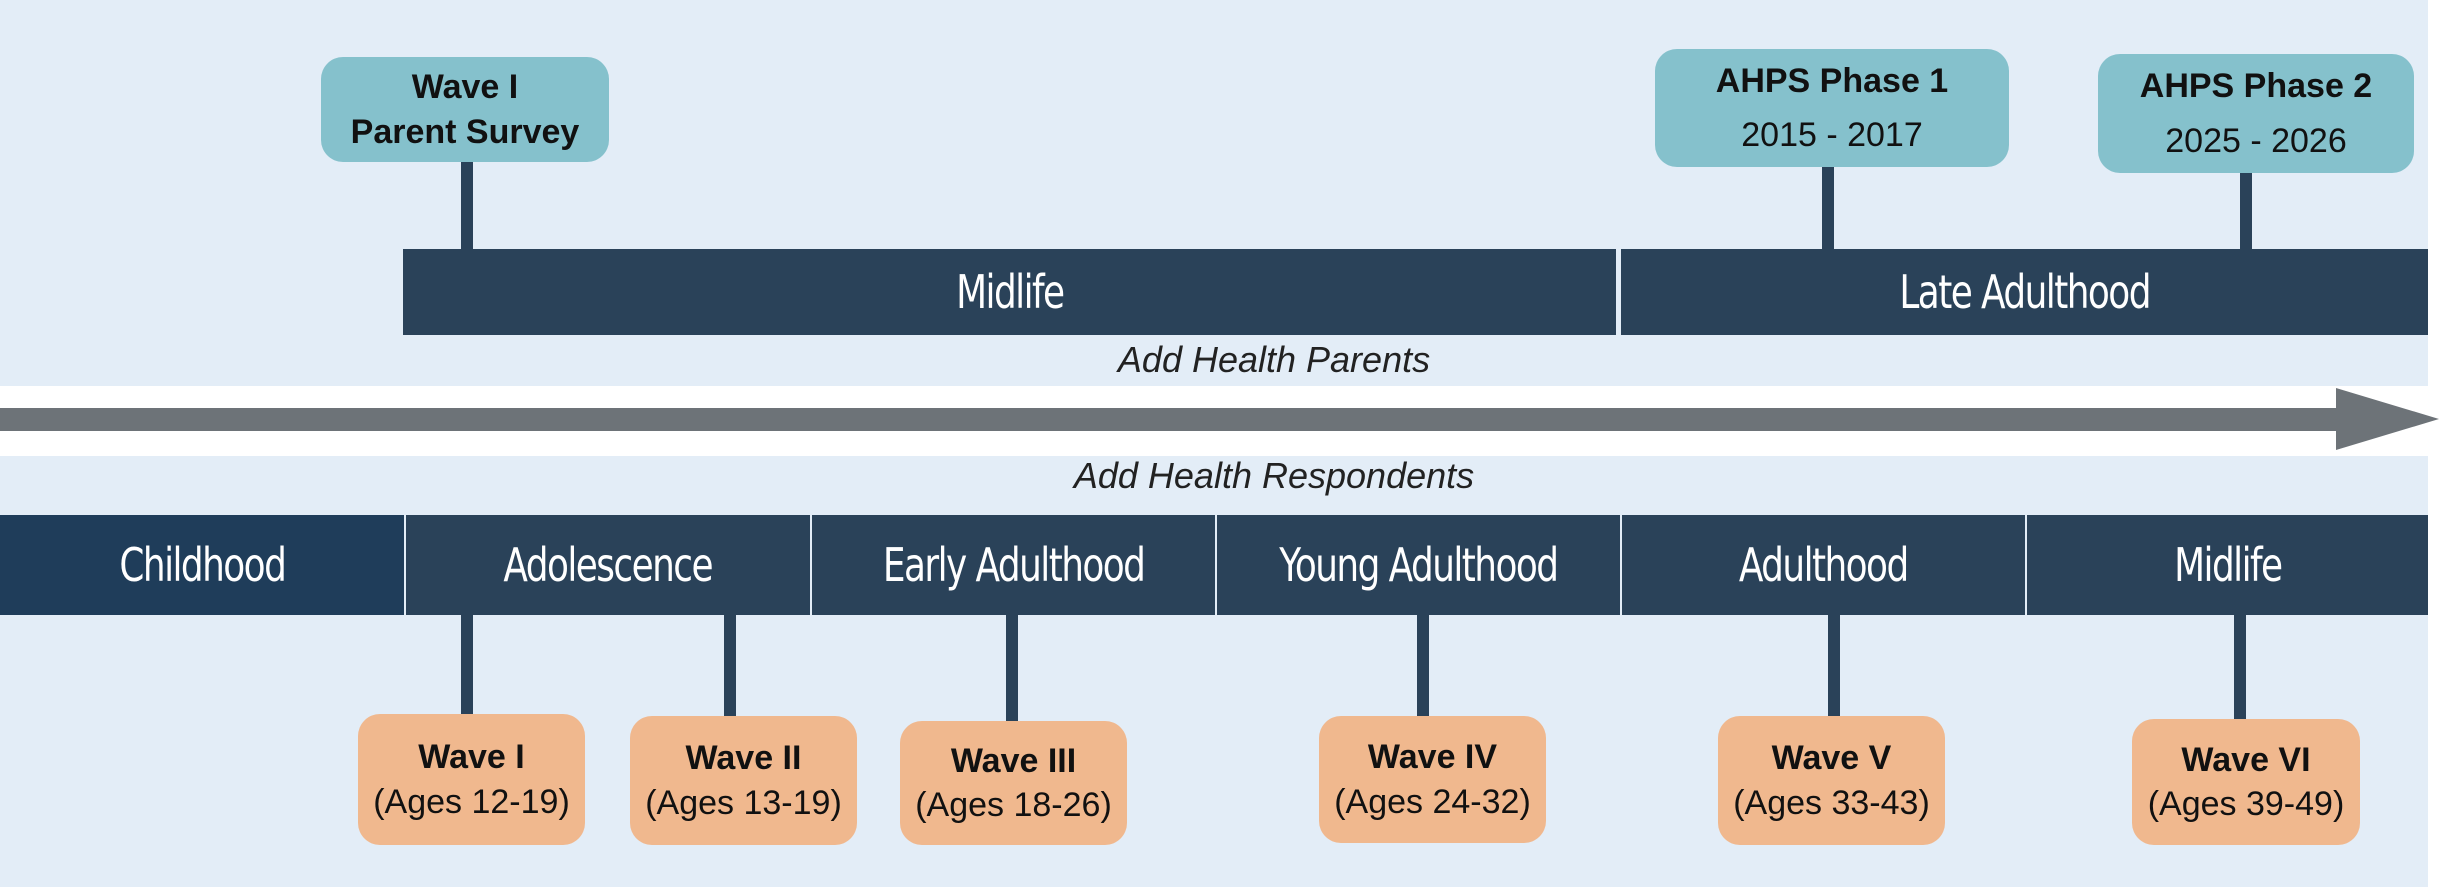 The height and width of the screenshot is (887, 2441). I want to click on wave-3-box: Wave III (Ages 18-26), so click(1013, 783).